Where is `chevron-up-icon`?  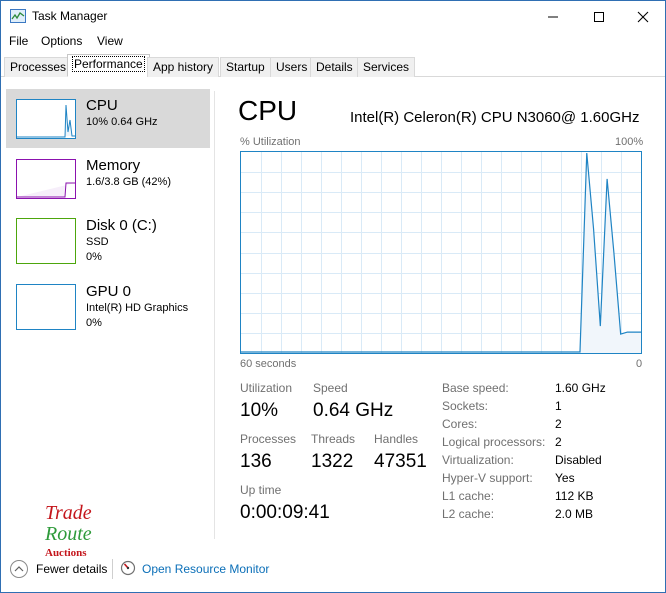 chevron-up-icon is located at coordinates (19, 569).